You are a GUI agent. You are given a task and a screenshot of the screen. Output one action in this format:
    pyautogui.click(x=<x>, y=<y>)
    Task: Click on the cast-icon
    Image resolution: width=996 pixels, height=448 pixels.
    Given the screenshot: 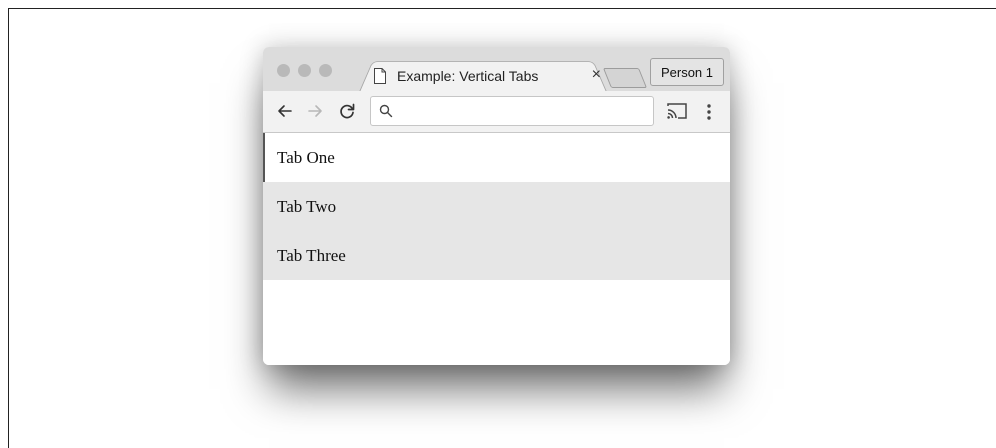 What is the action you would take?
    pyautogui.click(x=677, y=111)
    